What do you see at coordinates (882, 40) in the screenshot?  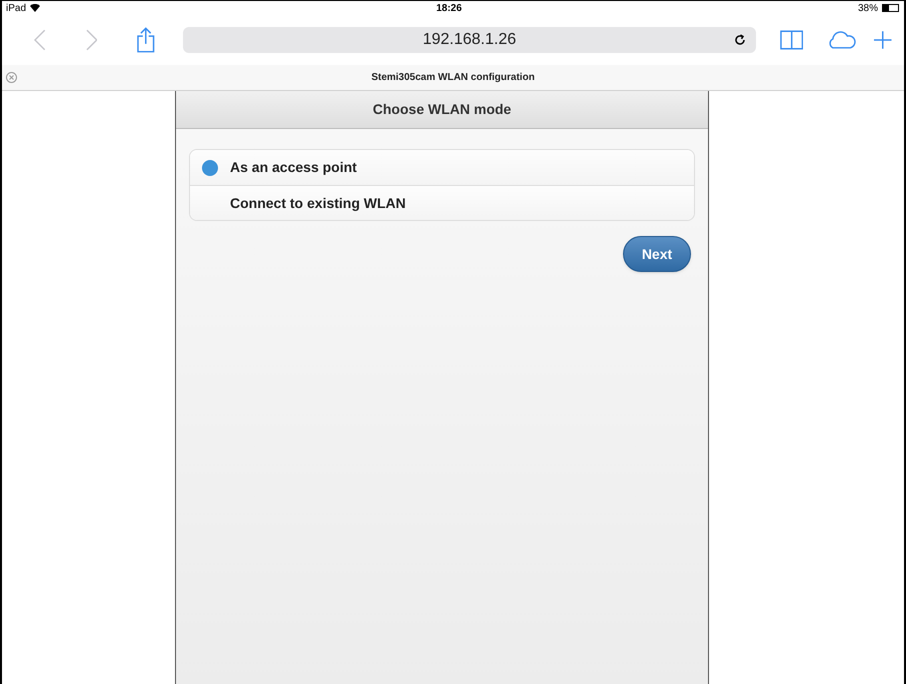 I see `add-icon` at bounding box center [882, 40].